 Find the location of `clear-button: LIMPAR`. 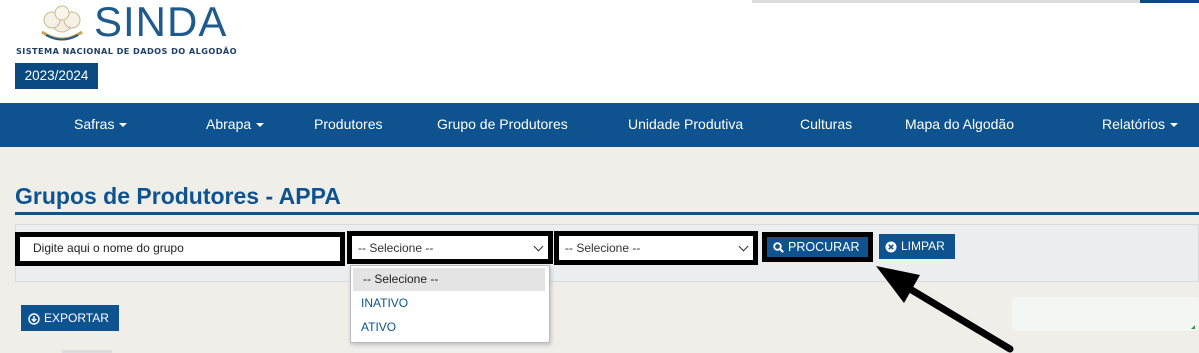

clear-button: LIMPAR is located at coordinates (917, 246).